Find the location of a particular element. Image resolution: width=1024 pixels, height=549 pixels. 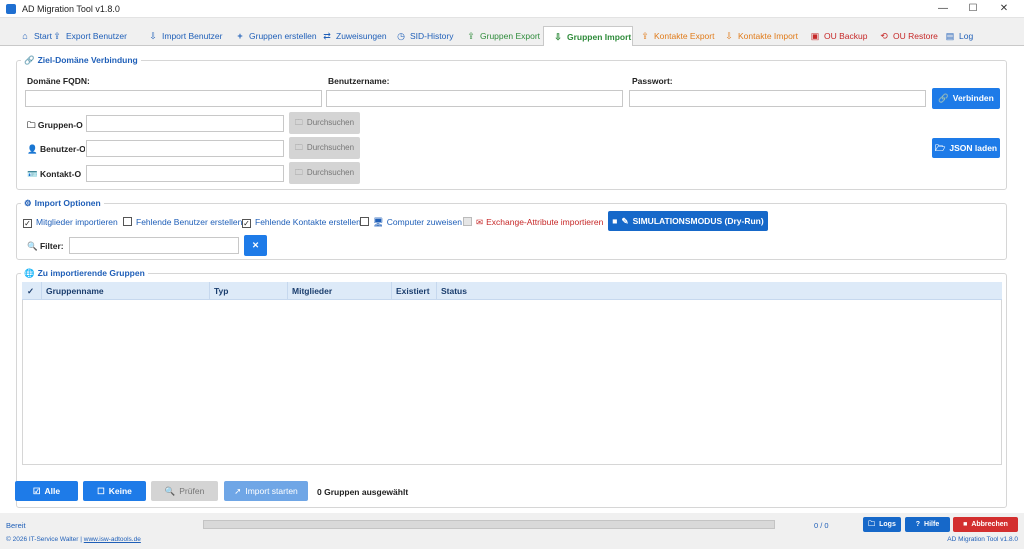

rocket-icon: ➚ is located at coordinates (238, 491).